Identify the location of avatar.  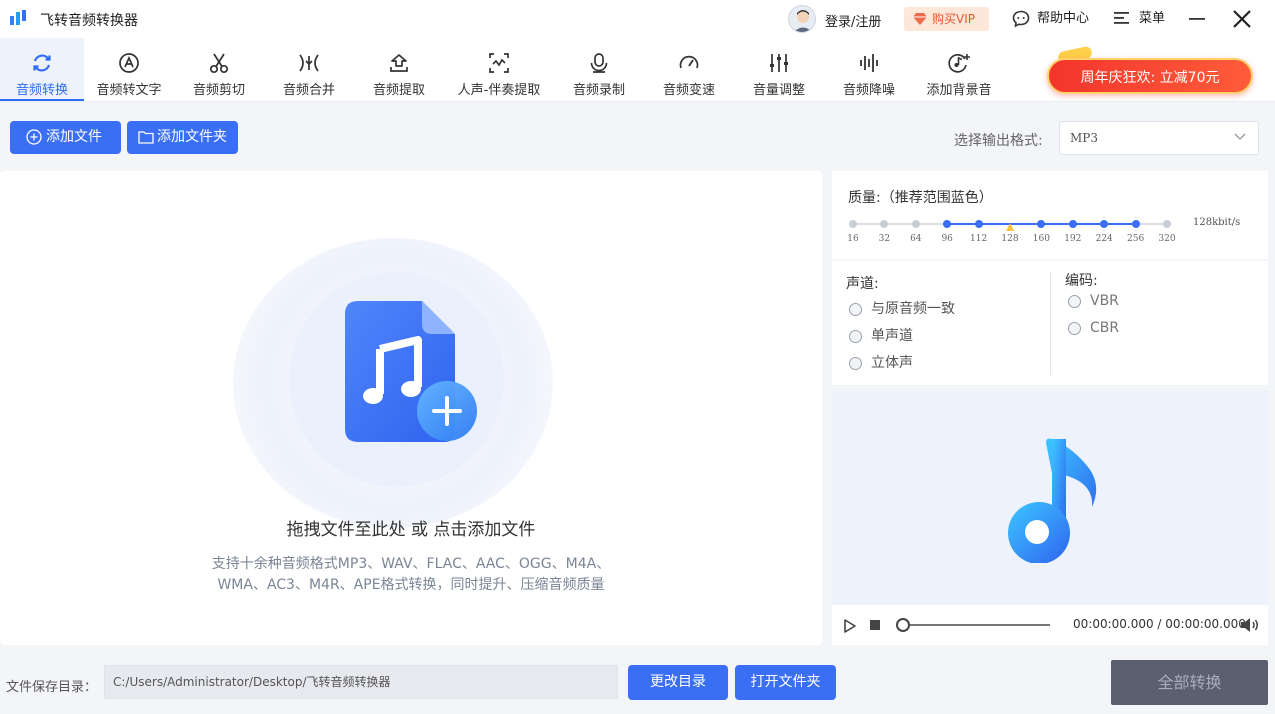
(802, 19).